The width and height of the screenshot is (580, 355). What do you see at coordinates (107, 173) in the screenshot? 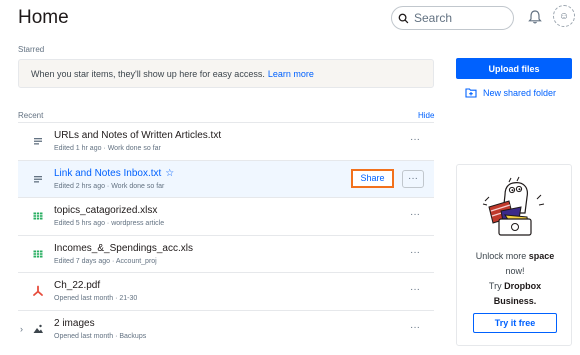
I see `file-name: Link and Notes Inbox.txt` at bounding box center [107, 173].